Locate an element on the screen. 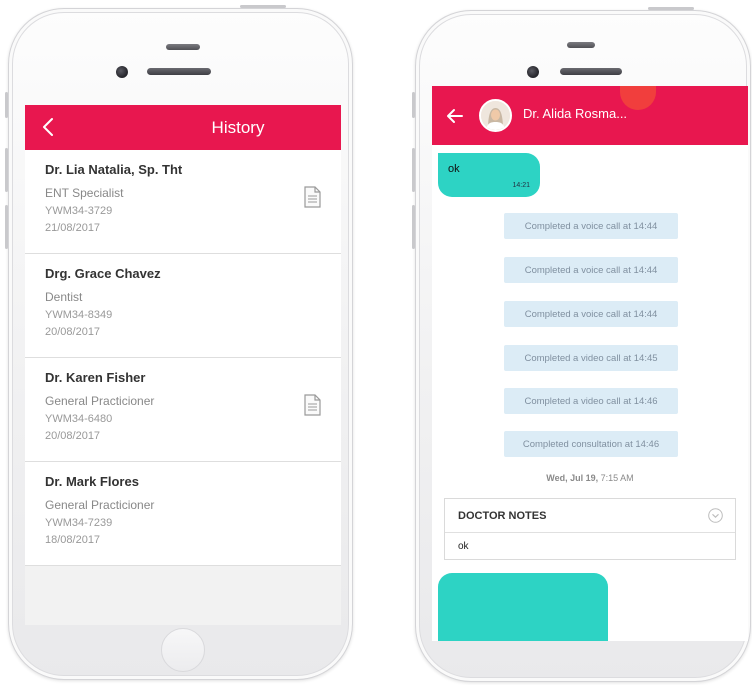  consultation-code: YWM34-6480 is located at coordinates (79, 419).